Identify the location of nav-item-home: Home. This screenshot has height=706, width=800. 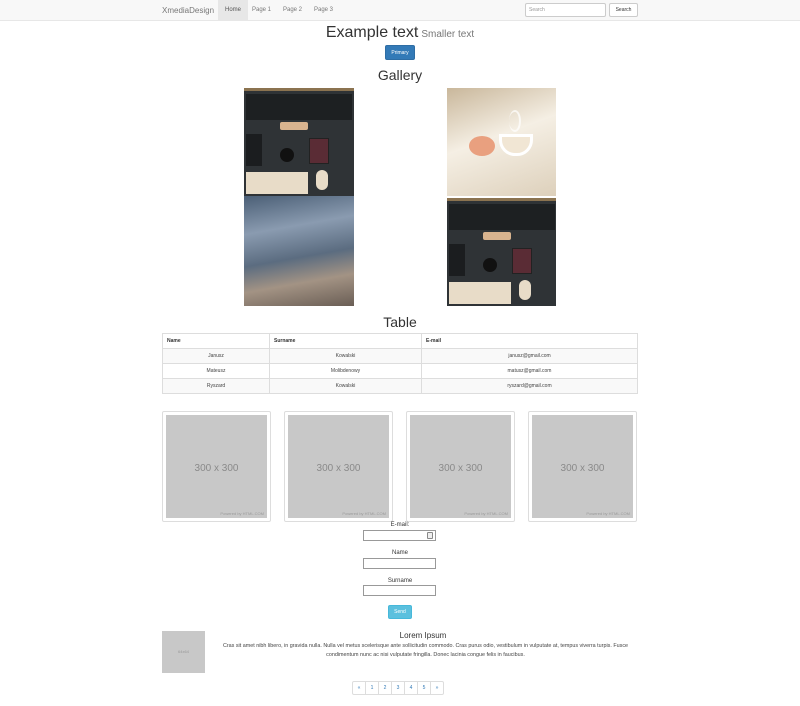
(233, 10).